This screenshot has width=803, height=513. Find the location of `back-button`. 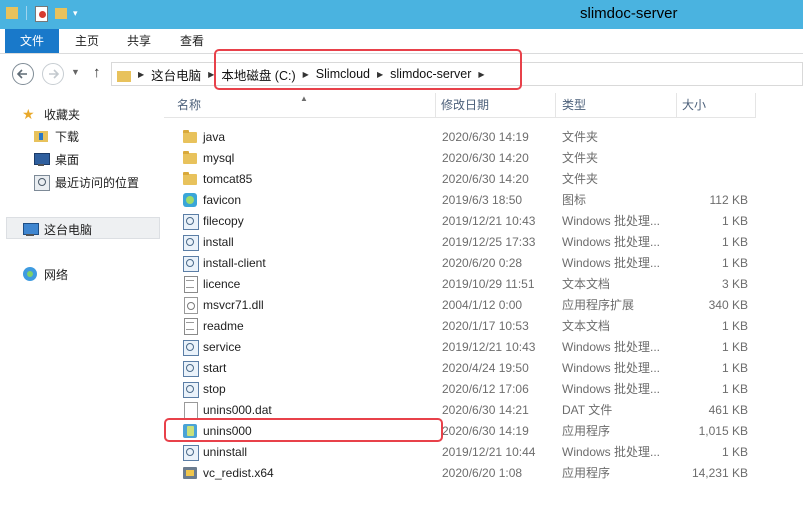

back-button is located at coordinates (23, 74).